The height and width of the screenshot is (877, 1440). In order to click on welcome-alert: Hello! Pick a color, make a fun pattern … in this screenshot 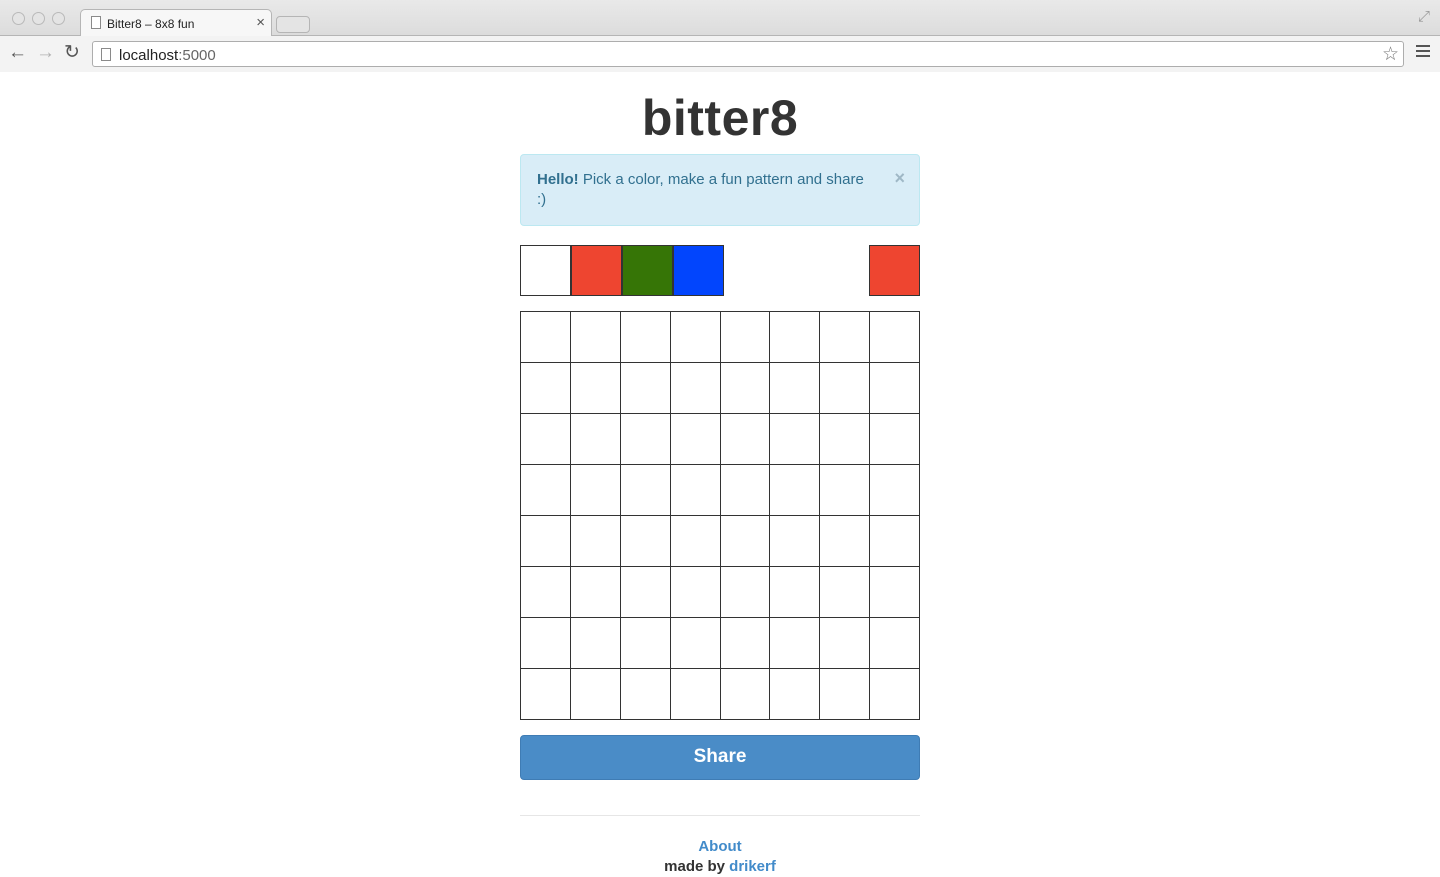, I will do `click(720, 190)`.